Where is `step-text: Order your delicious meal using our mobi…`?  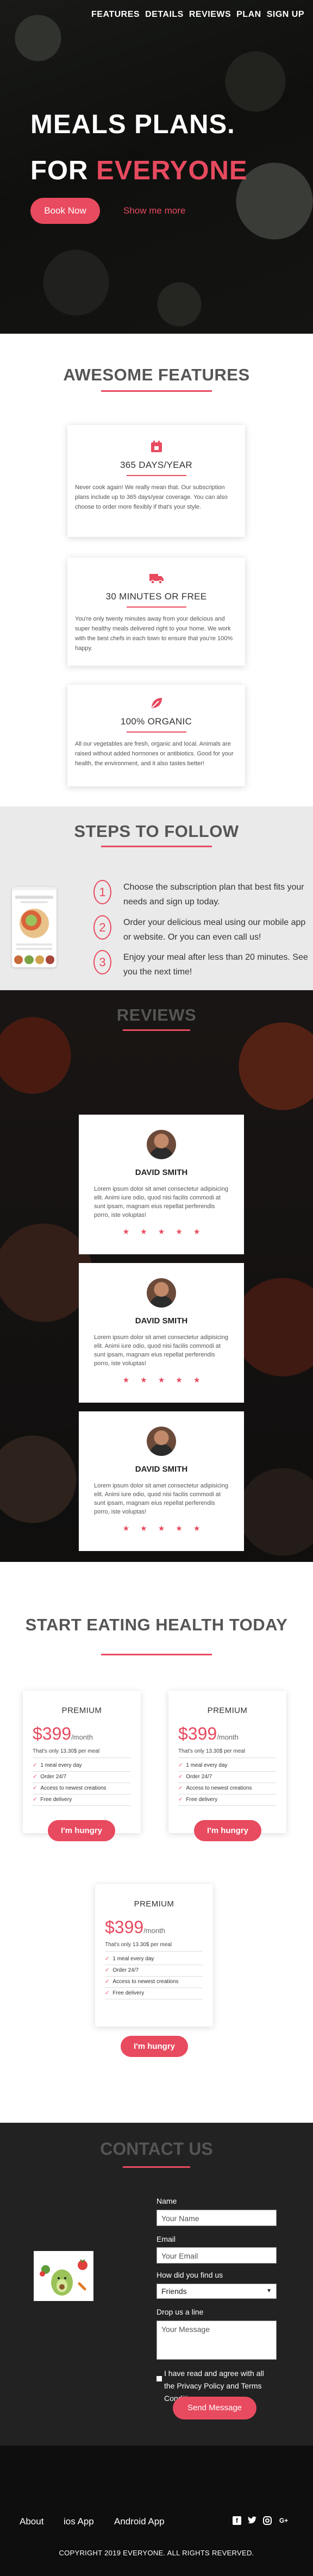
step-text: Order your delicious meal using our mobi… is located at coordinates (214, 930).